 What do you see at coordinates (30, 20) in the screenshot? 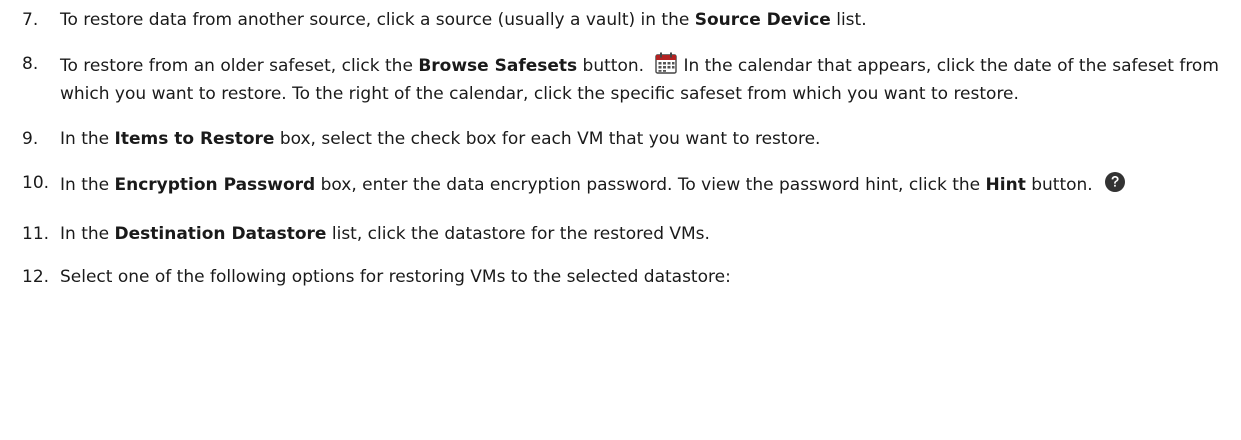
I see `step-number: 7.` at bounding box center [30, 20].